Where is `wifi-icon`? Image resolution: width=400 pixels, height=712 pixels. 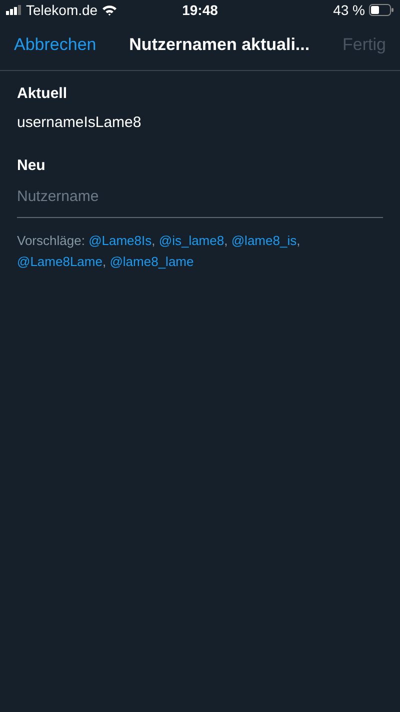
wifi-icon is located at coordinates (109, 10).